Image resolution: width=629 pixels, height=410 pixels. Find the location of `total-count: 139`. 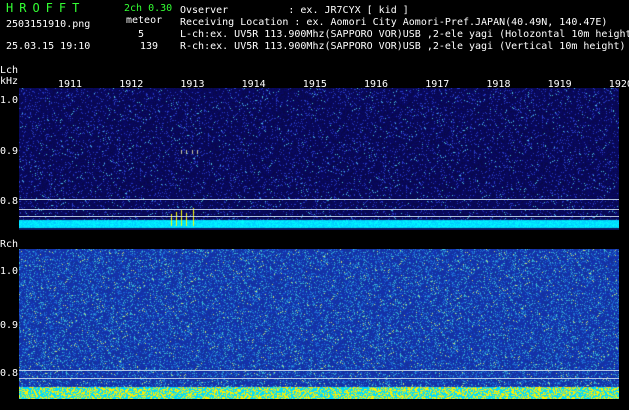

total-count: 139 is located at coordinates (149, 46).